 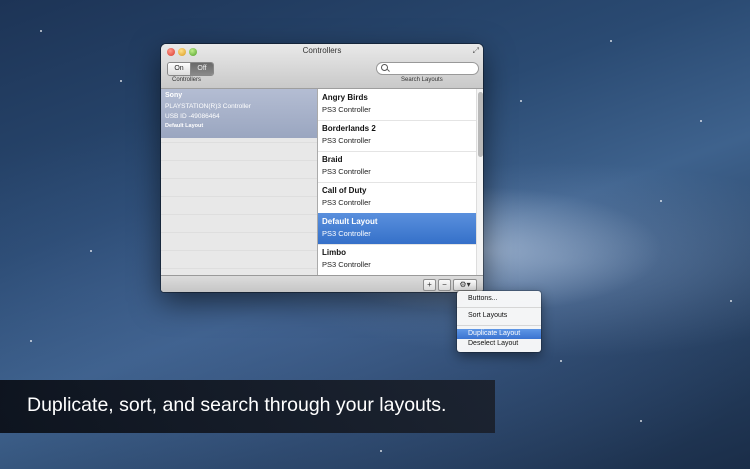 I want to click on device-model: PLAYSTATION(R)3 Controller, so click(x=208, y=106).